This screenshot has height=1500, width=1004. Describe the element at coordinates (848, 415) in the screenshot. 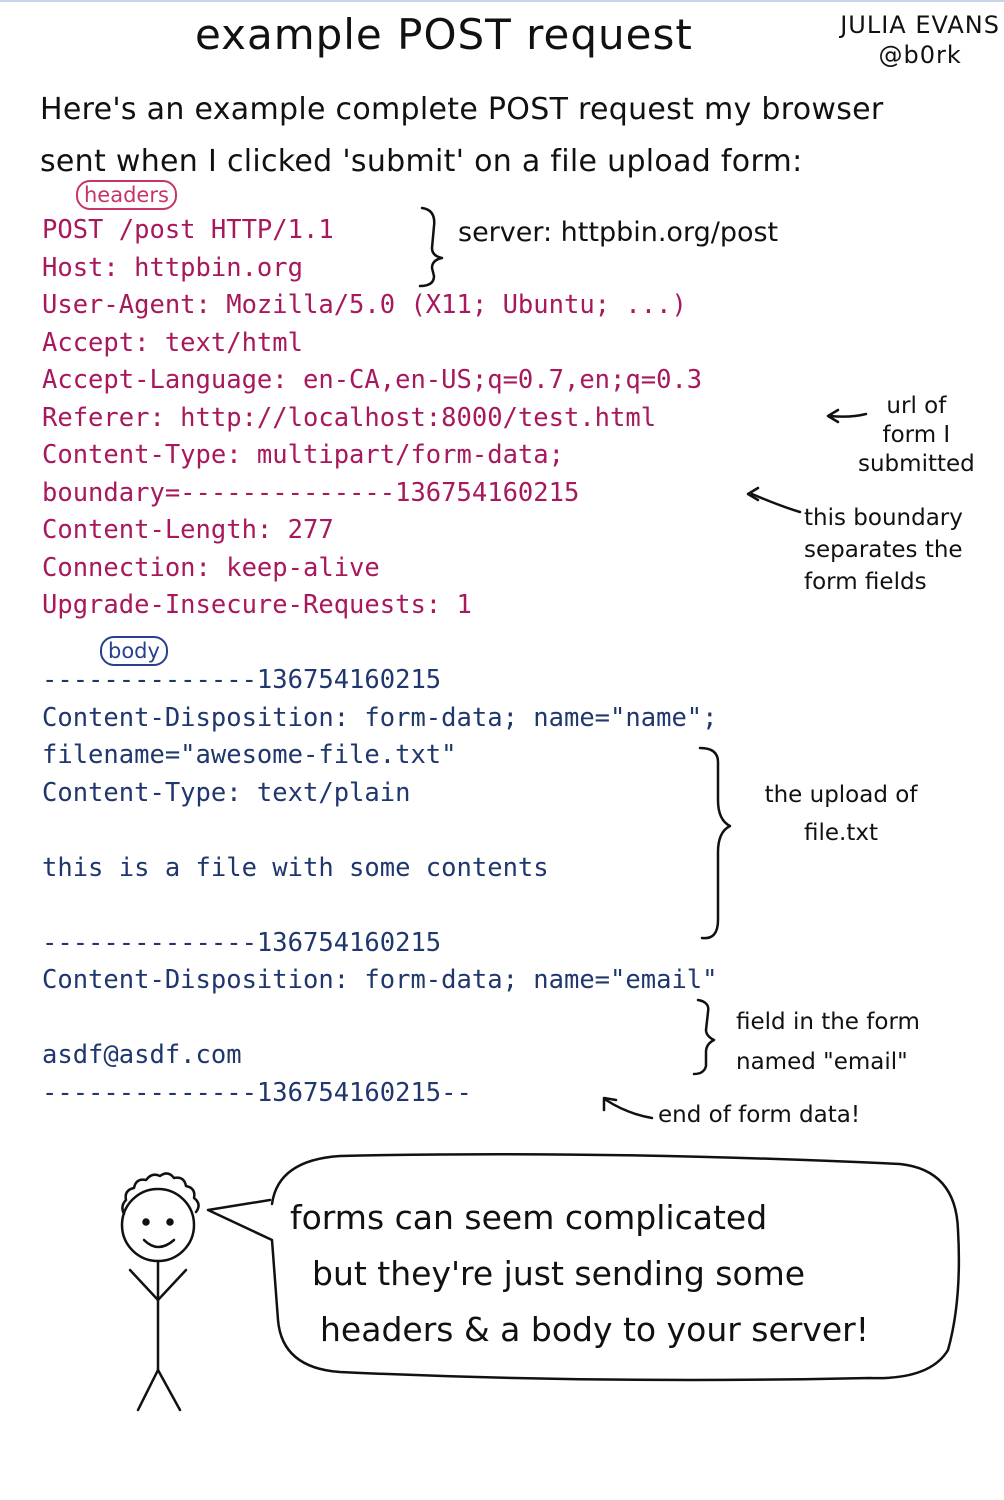

I see `url-arrow` at that location.